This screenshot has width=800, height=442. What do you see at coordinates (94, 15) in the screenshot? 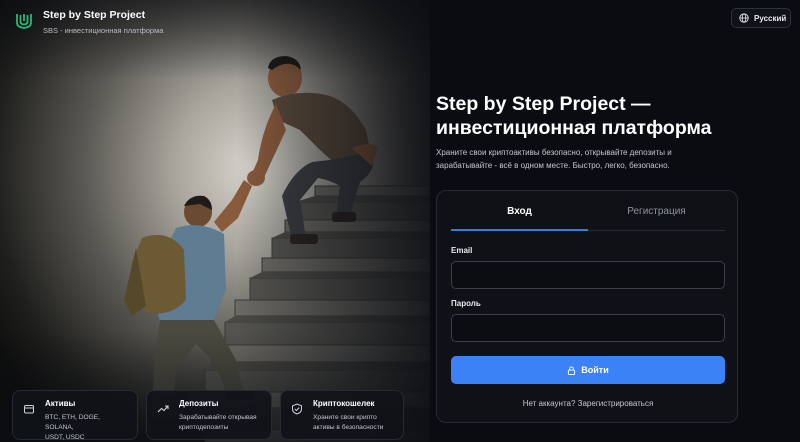
I see `brand-name: Step by Step Project` at bounding box center [94, 15].